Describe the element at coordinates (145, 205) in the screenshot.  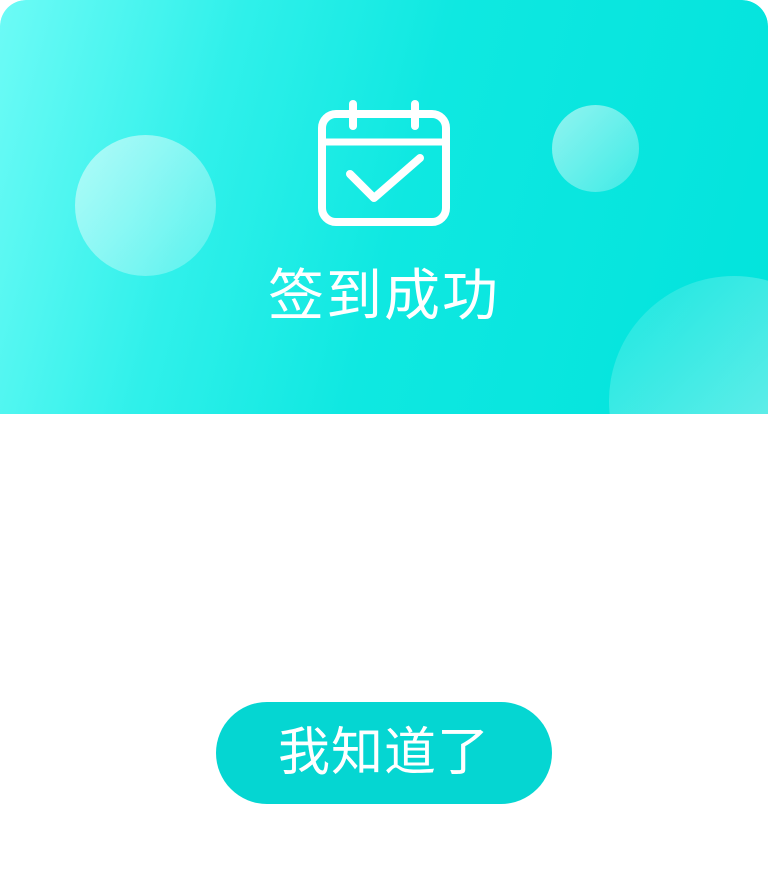
I see `decorative-bubble-left` at that location.